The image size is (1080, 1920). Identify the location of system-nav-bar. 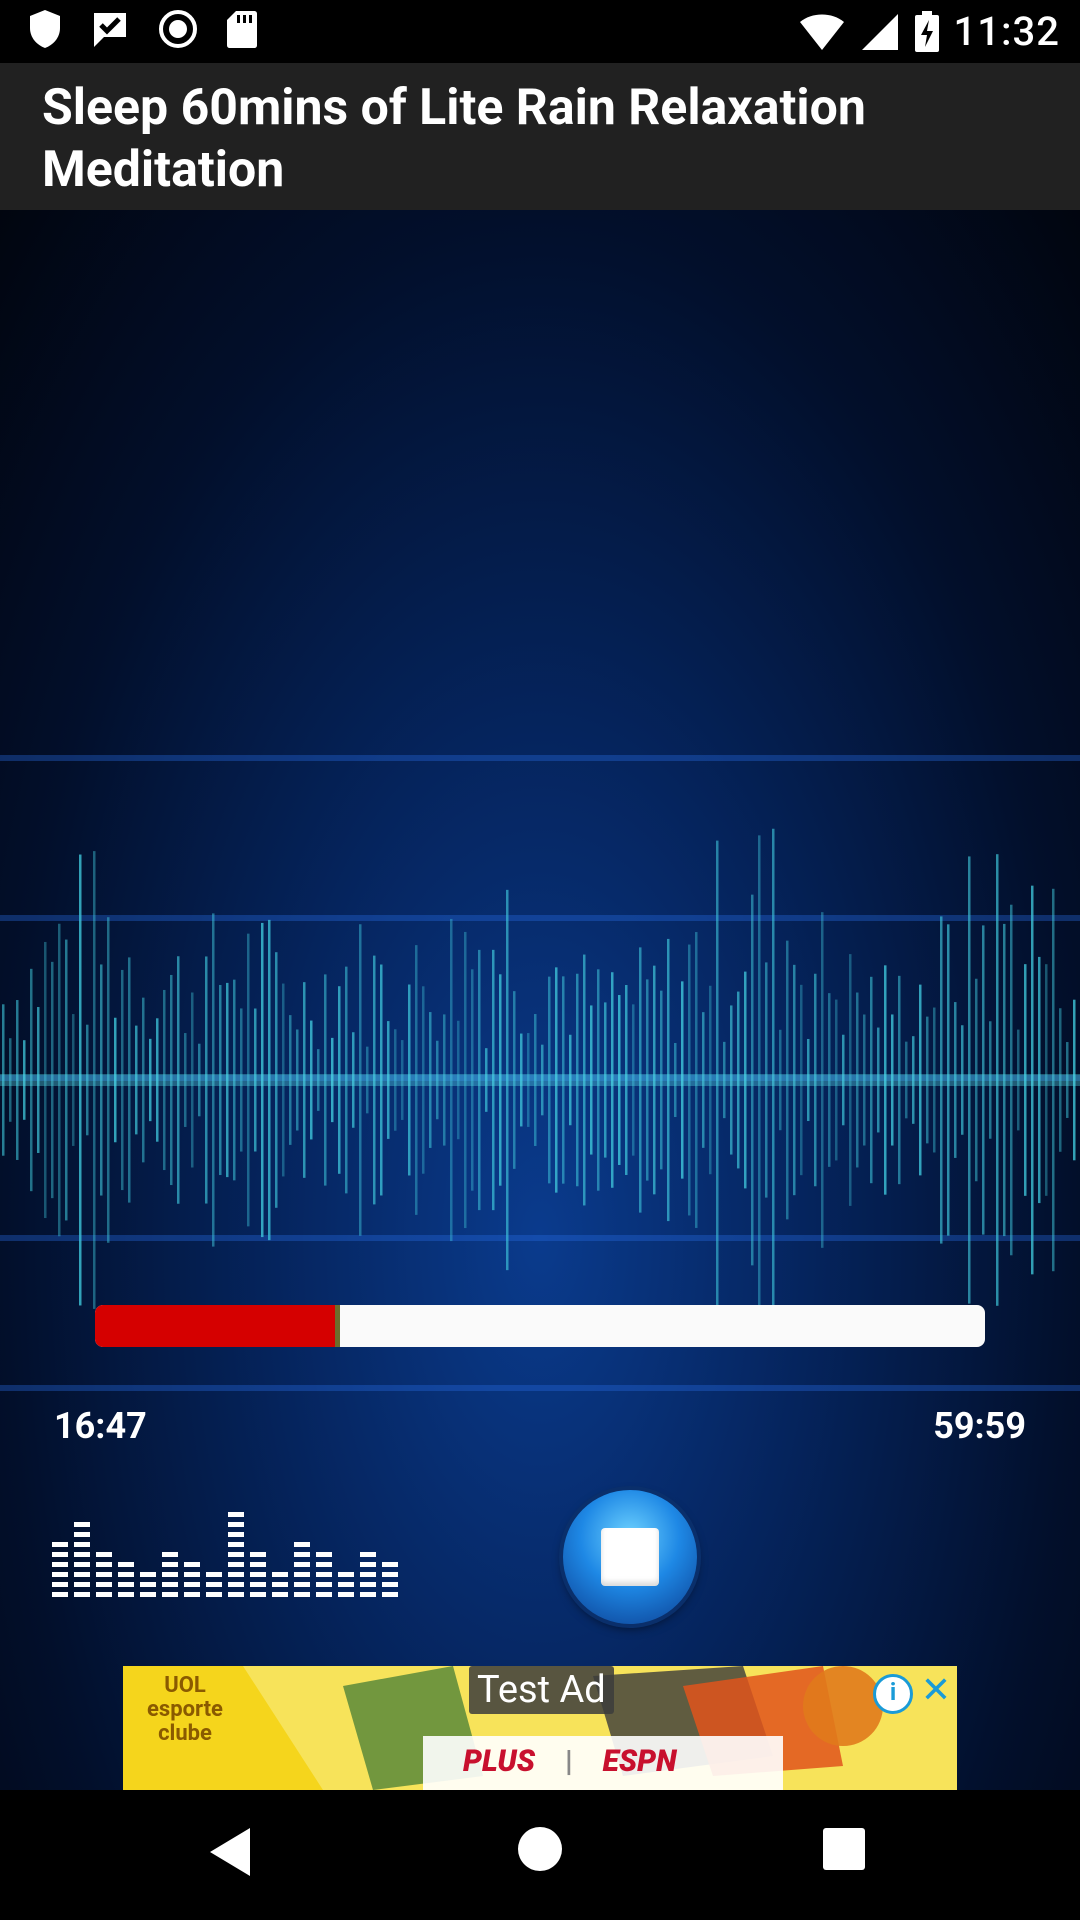
(540, 1855).